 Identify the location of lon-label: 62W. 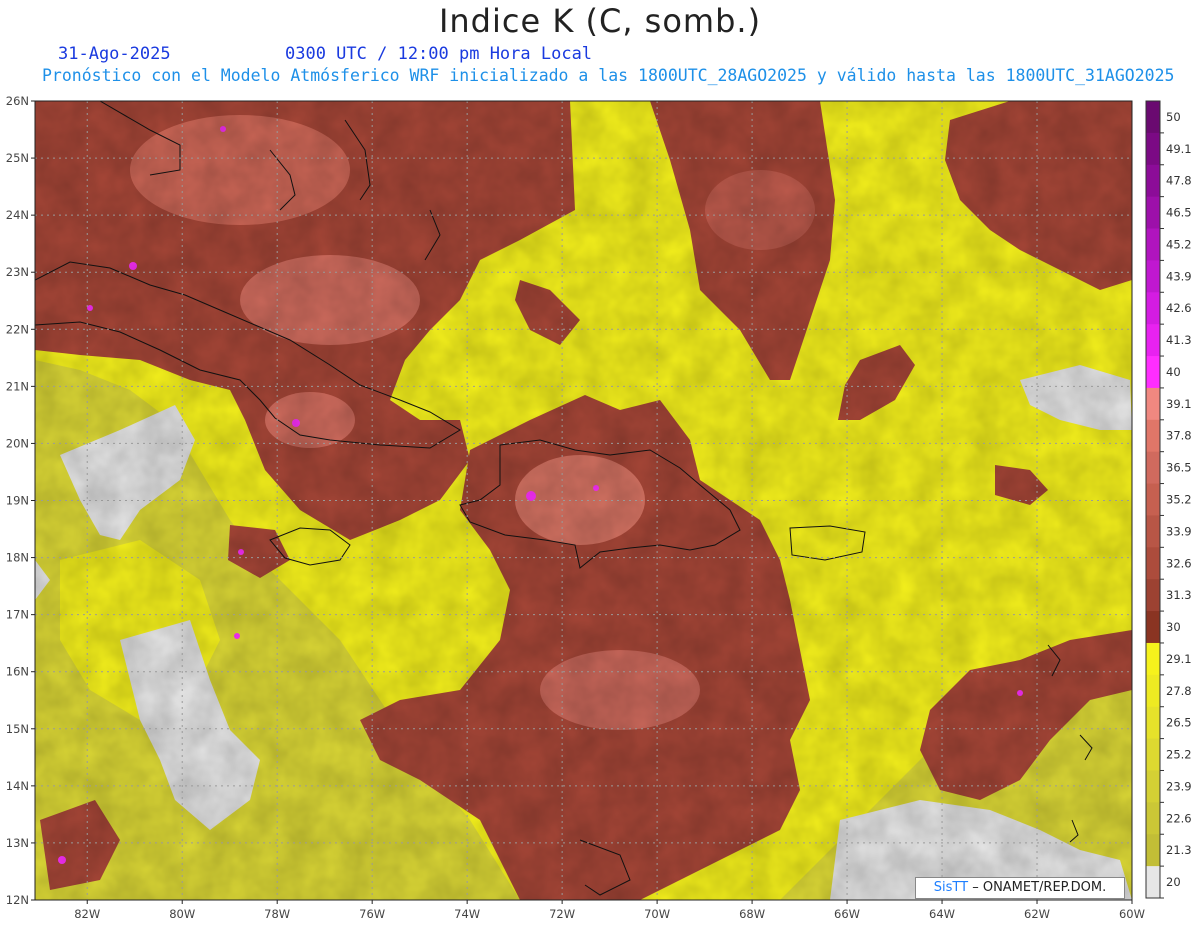
(1037, 914).